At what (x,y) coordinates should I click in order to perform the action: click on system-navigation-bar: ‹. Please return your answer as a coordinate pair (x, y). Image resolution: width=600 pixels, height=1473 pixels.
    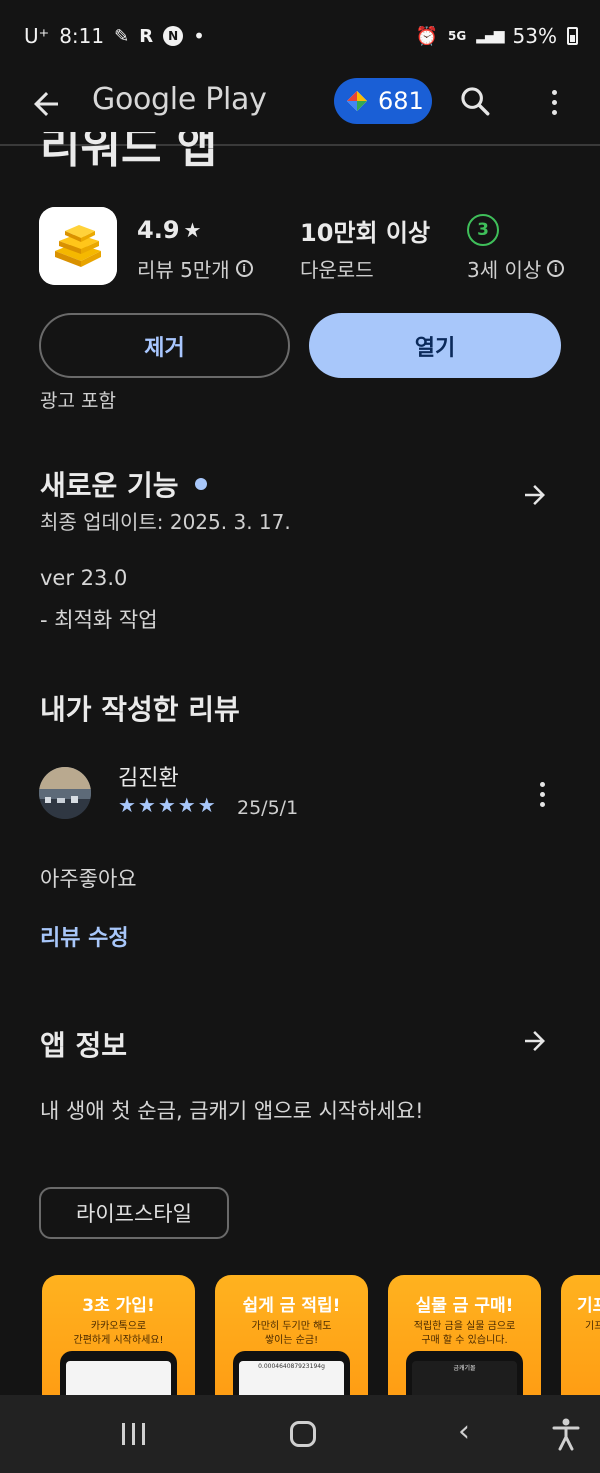
    Looking at the image, I should click on (300, 1434).